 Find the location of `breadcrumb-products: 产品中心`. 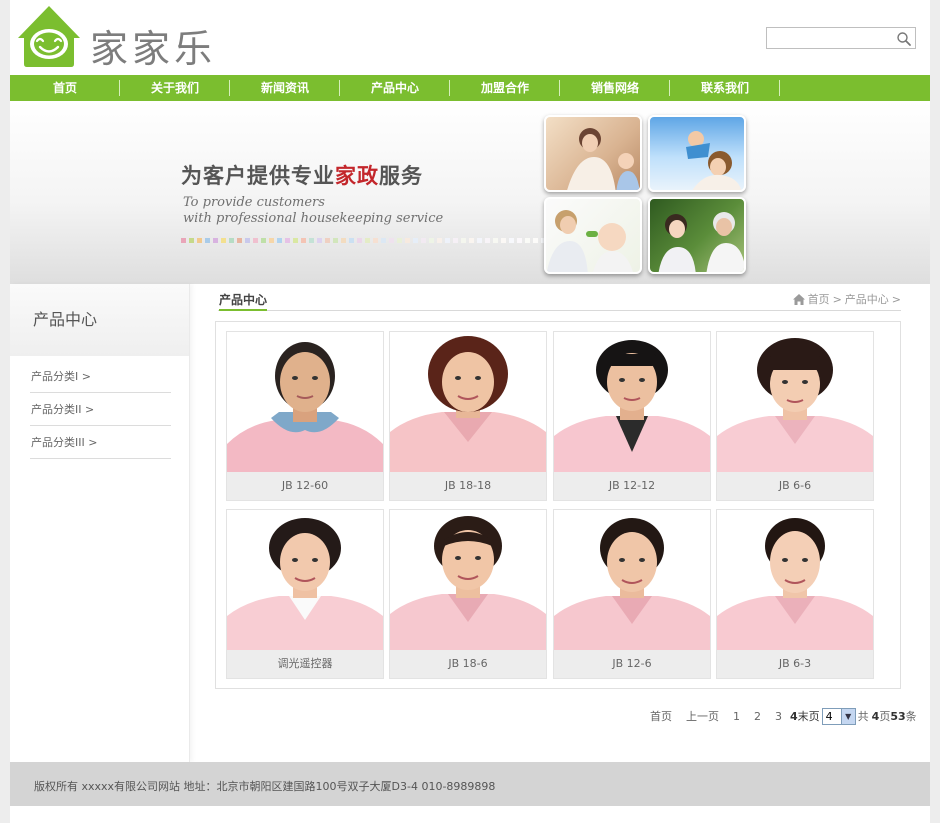

breadcrumb-products: 产品中心 is located at coordinates (867, 299).